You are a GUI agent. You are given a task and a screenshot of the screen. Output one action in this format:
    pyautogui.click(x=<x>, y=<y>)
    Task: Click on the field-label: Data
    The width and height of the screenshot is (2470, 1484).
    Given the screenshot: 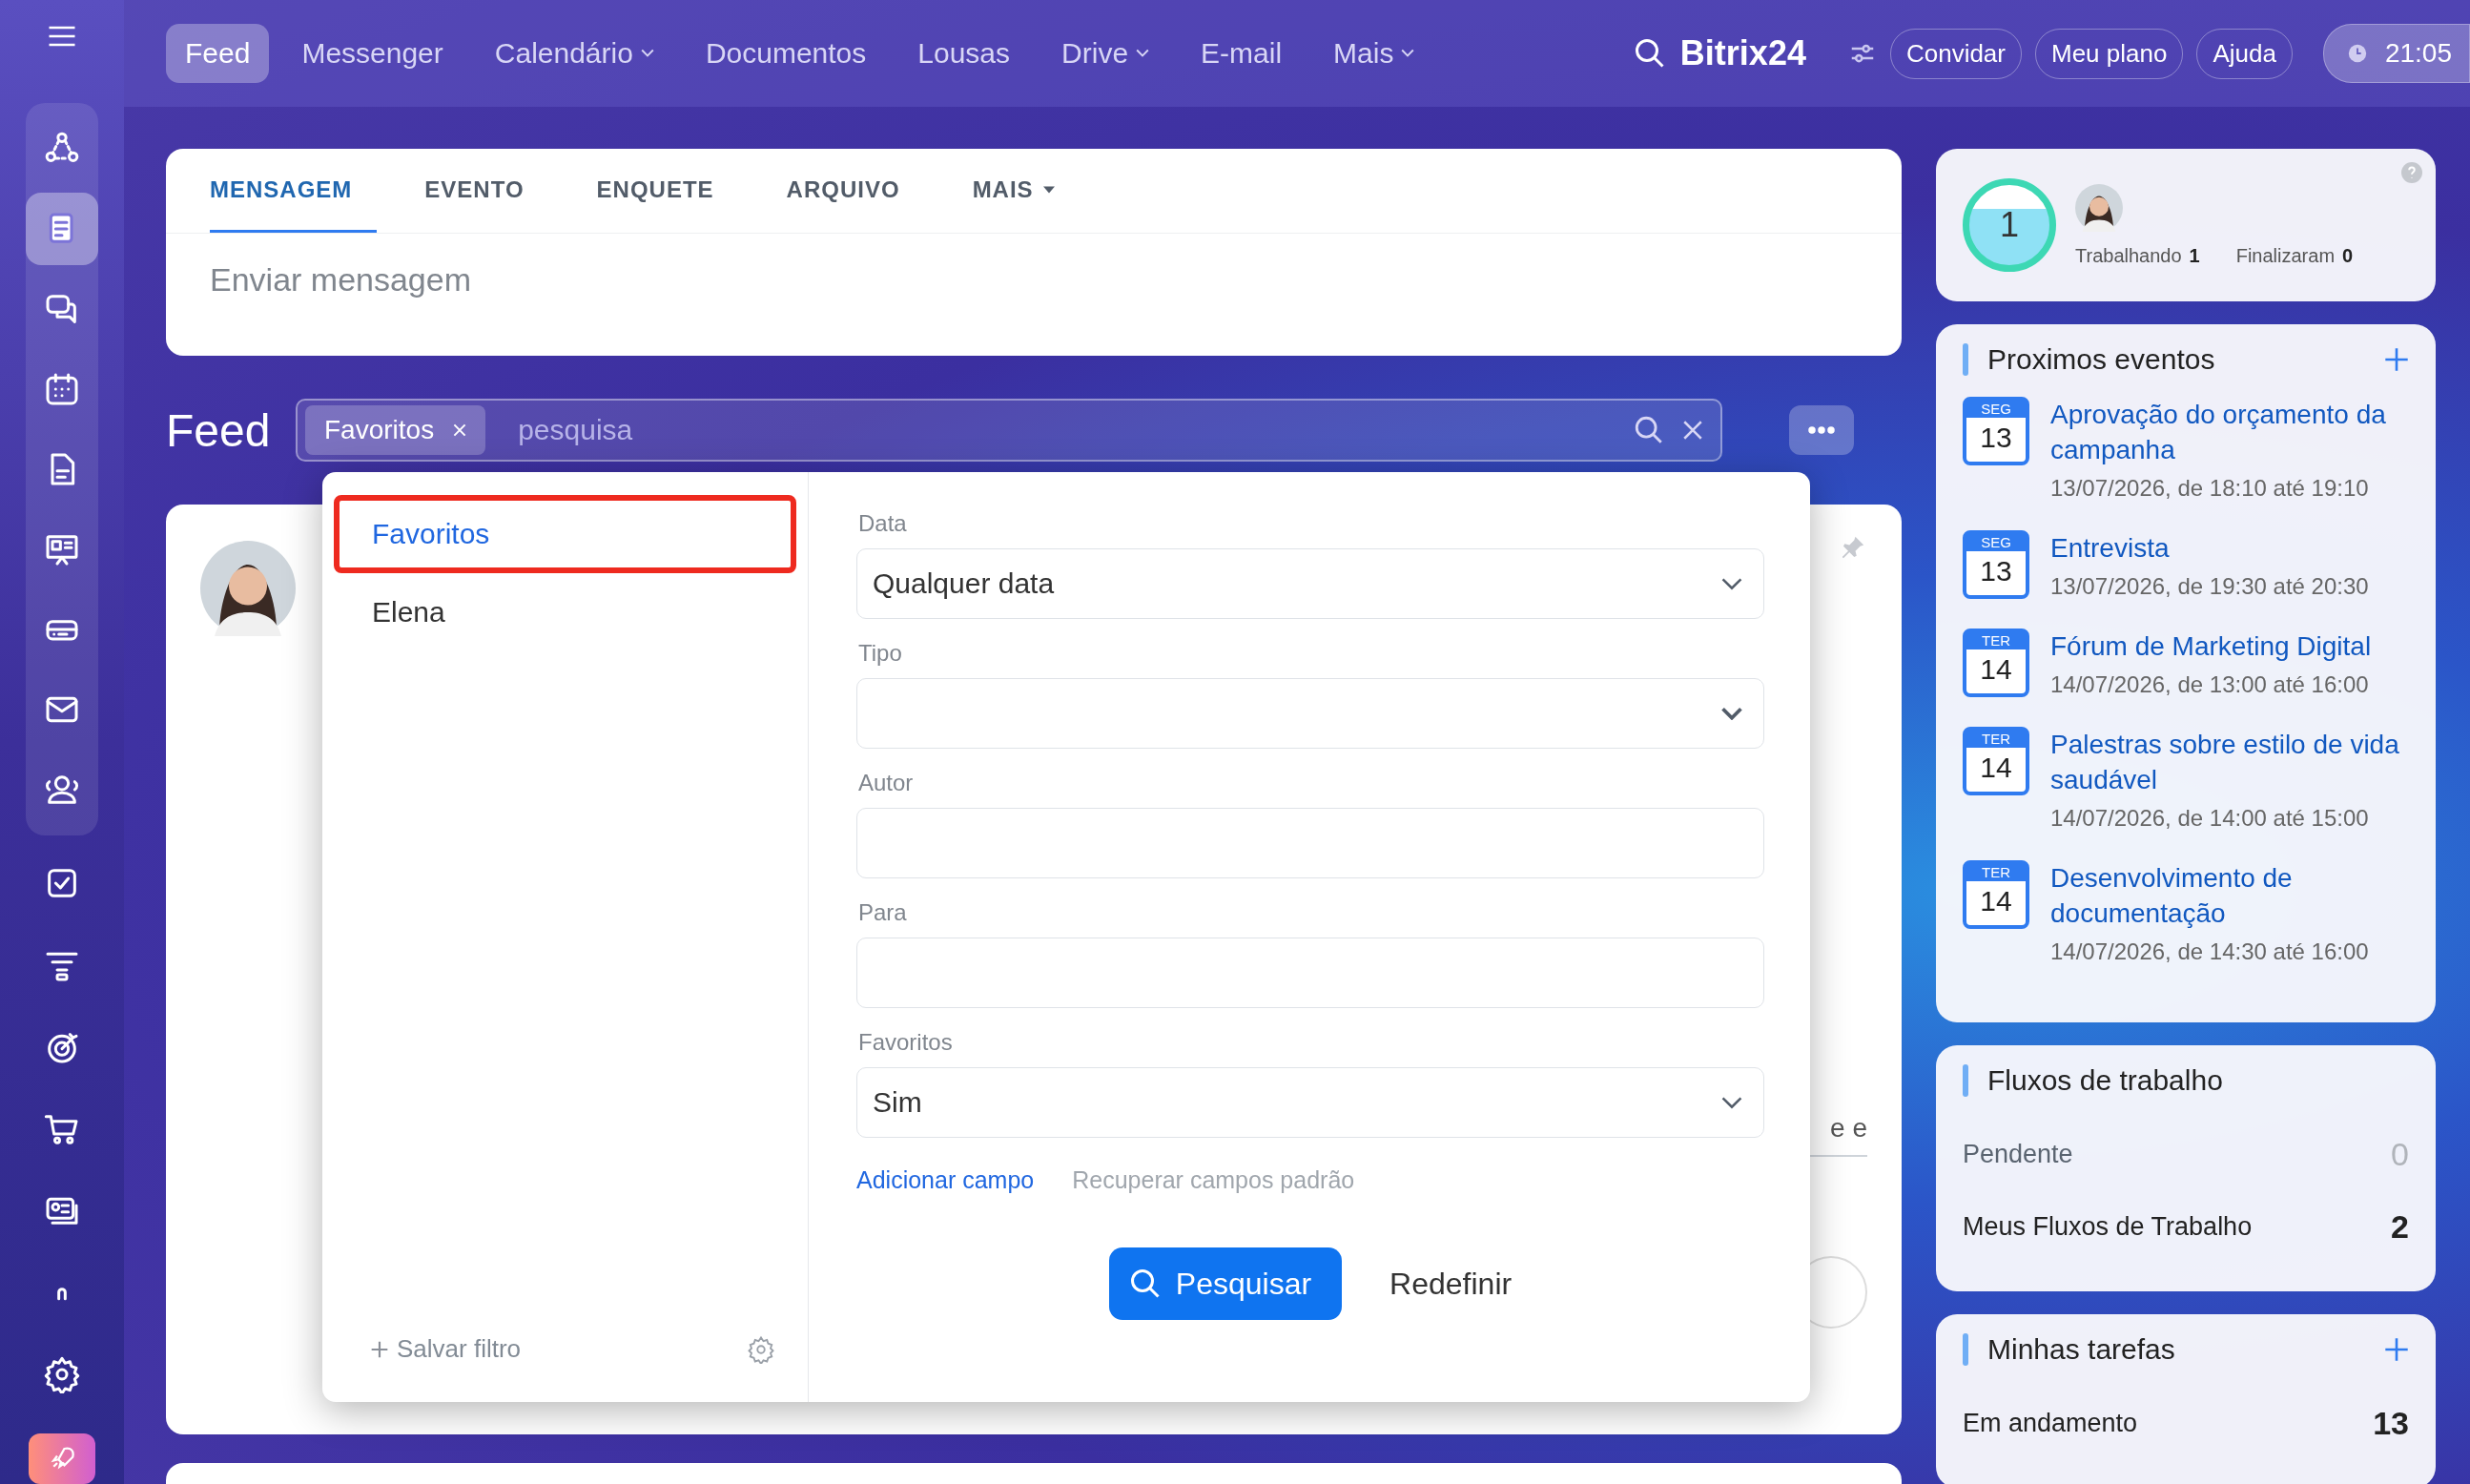 What is the action you would take?
    pyautogui.click(x=883, y=523)
    